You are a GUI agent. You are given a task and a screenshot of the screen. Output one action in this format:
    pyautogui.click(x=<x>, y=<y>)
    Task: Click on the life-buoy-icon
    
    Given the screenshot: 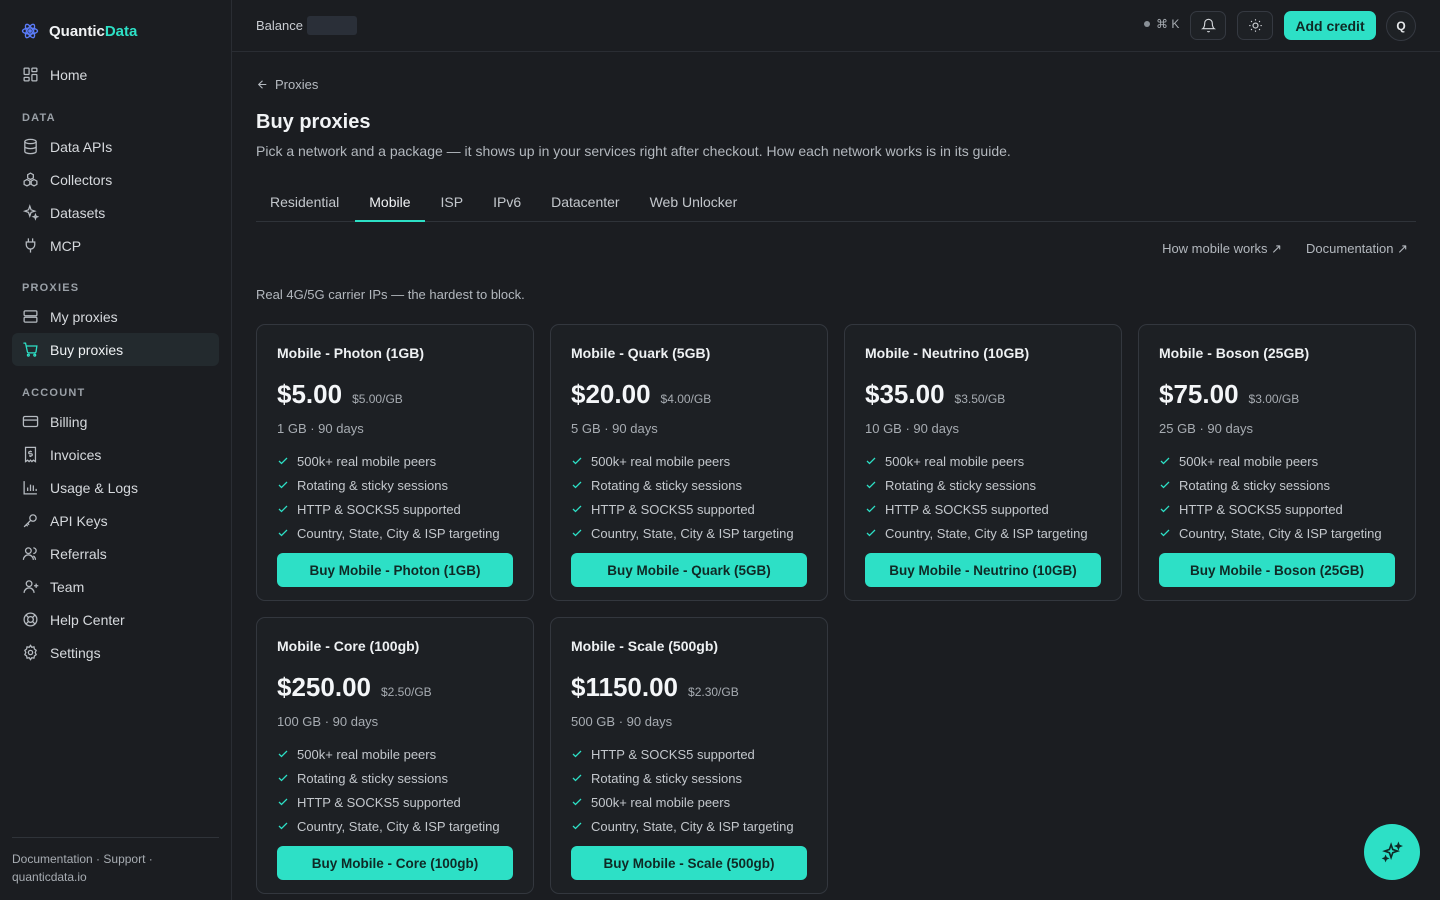 What is the action you would take?
    pyautogui.click(x=30, y=619)
    